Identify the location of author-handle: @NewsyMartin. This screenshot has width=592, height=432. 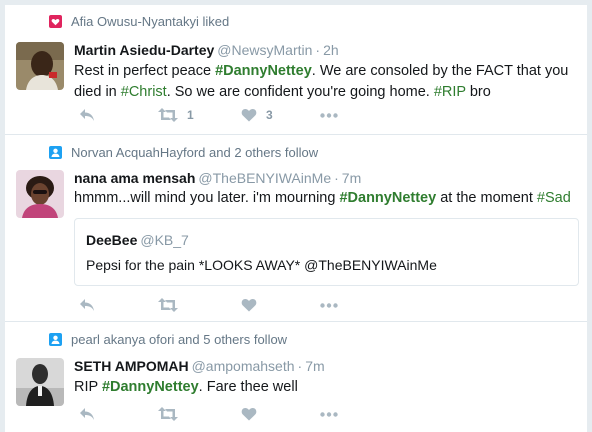
(264, 50).